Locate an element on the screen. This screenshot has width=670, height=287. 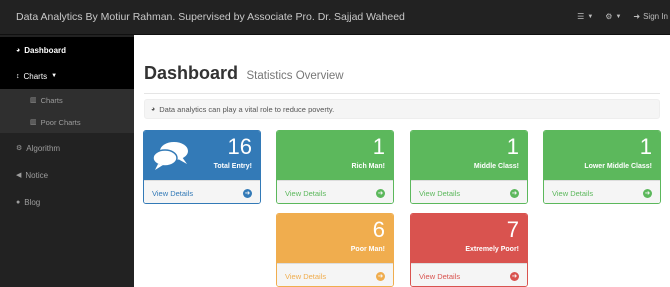
sidebar-item-dashboard: ◕ Dashboard is located at coordinates (67, 50).